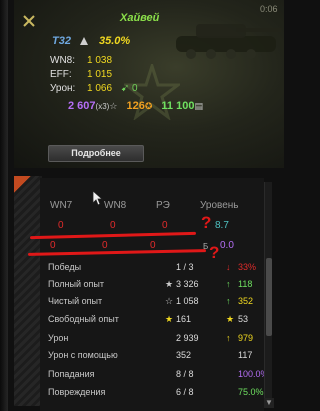  What do you see at coordinates (125, 88) in the screenshot?
I see `damage-extra-icon: ➹` at bounding box center [125, 88].